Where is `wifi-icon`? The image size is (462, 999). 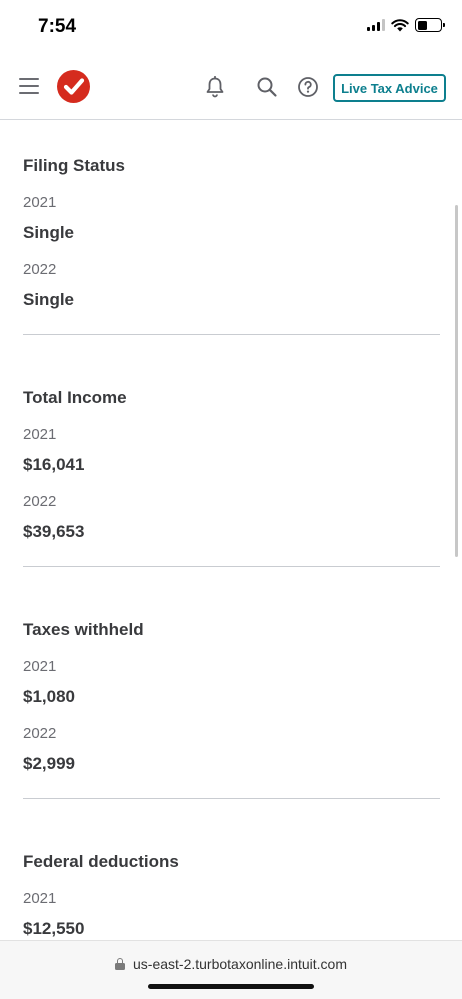
wifi-icon is located at coordinates (400, 24).